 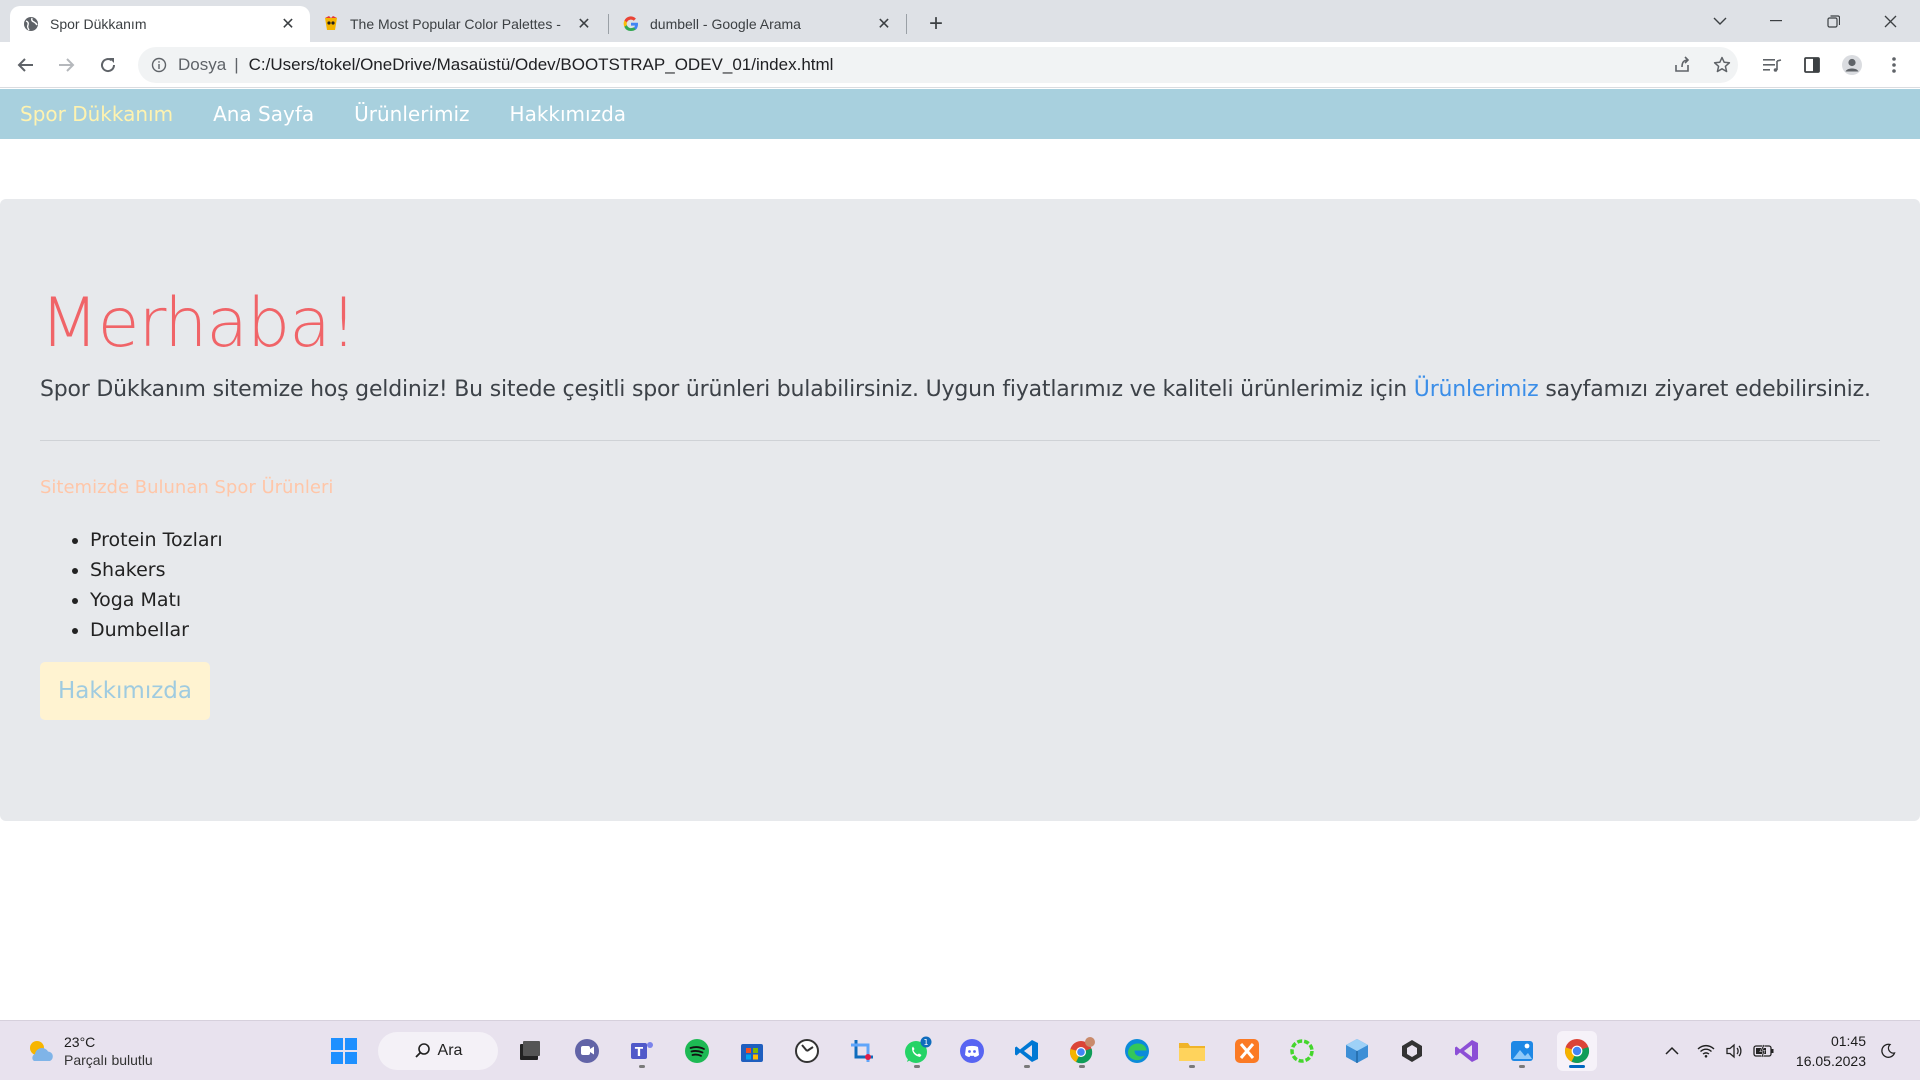 What do you see at coordinates (972, 1051) in the screenshot?
I see `discord-app` at bounding box center [972, 1051].